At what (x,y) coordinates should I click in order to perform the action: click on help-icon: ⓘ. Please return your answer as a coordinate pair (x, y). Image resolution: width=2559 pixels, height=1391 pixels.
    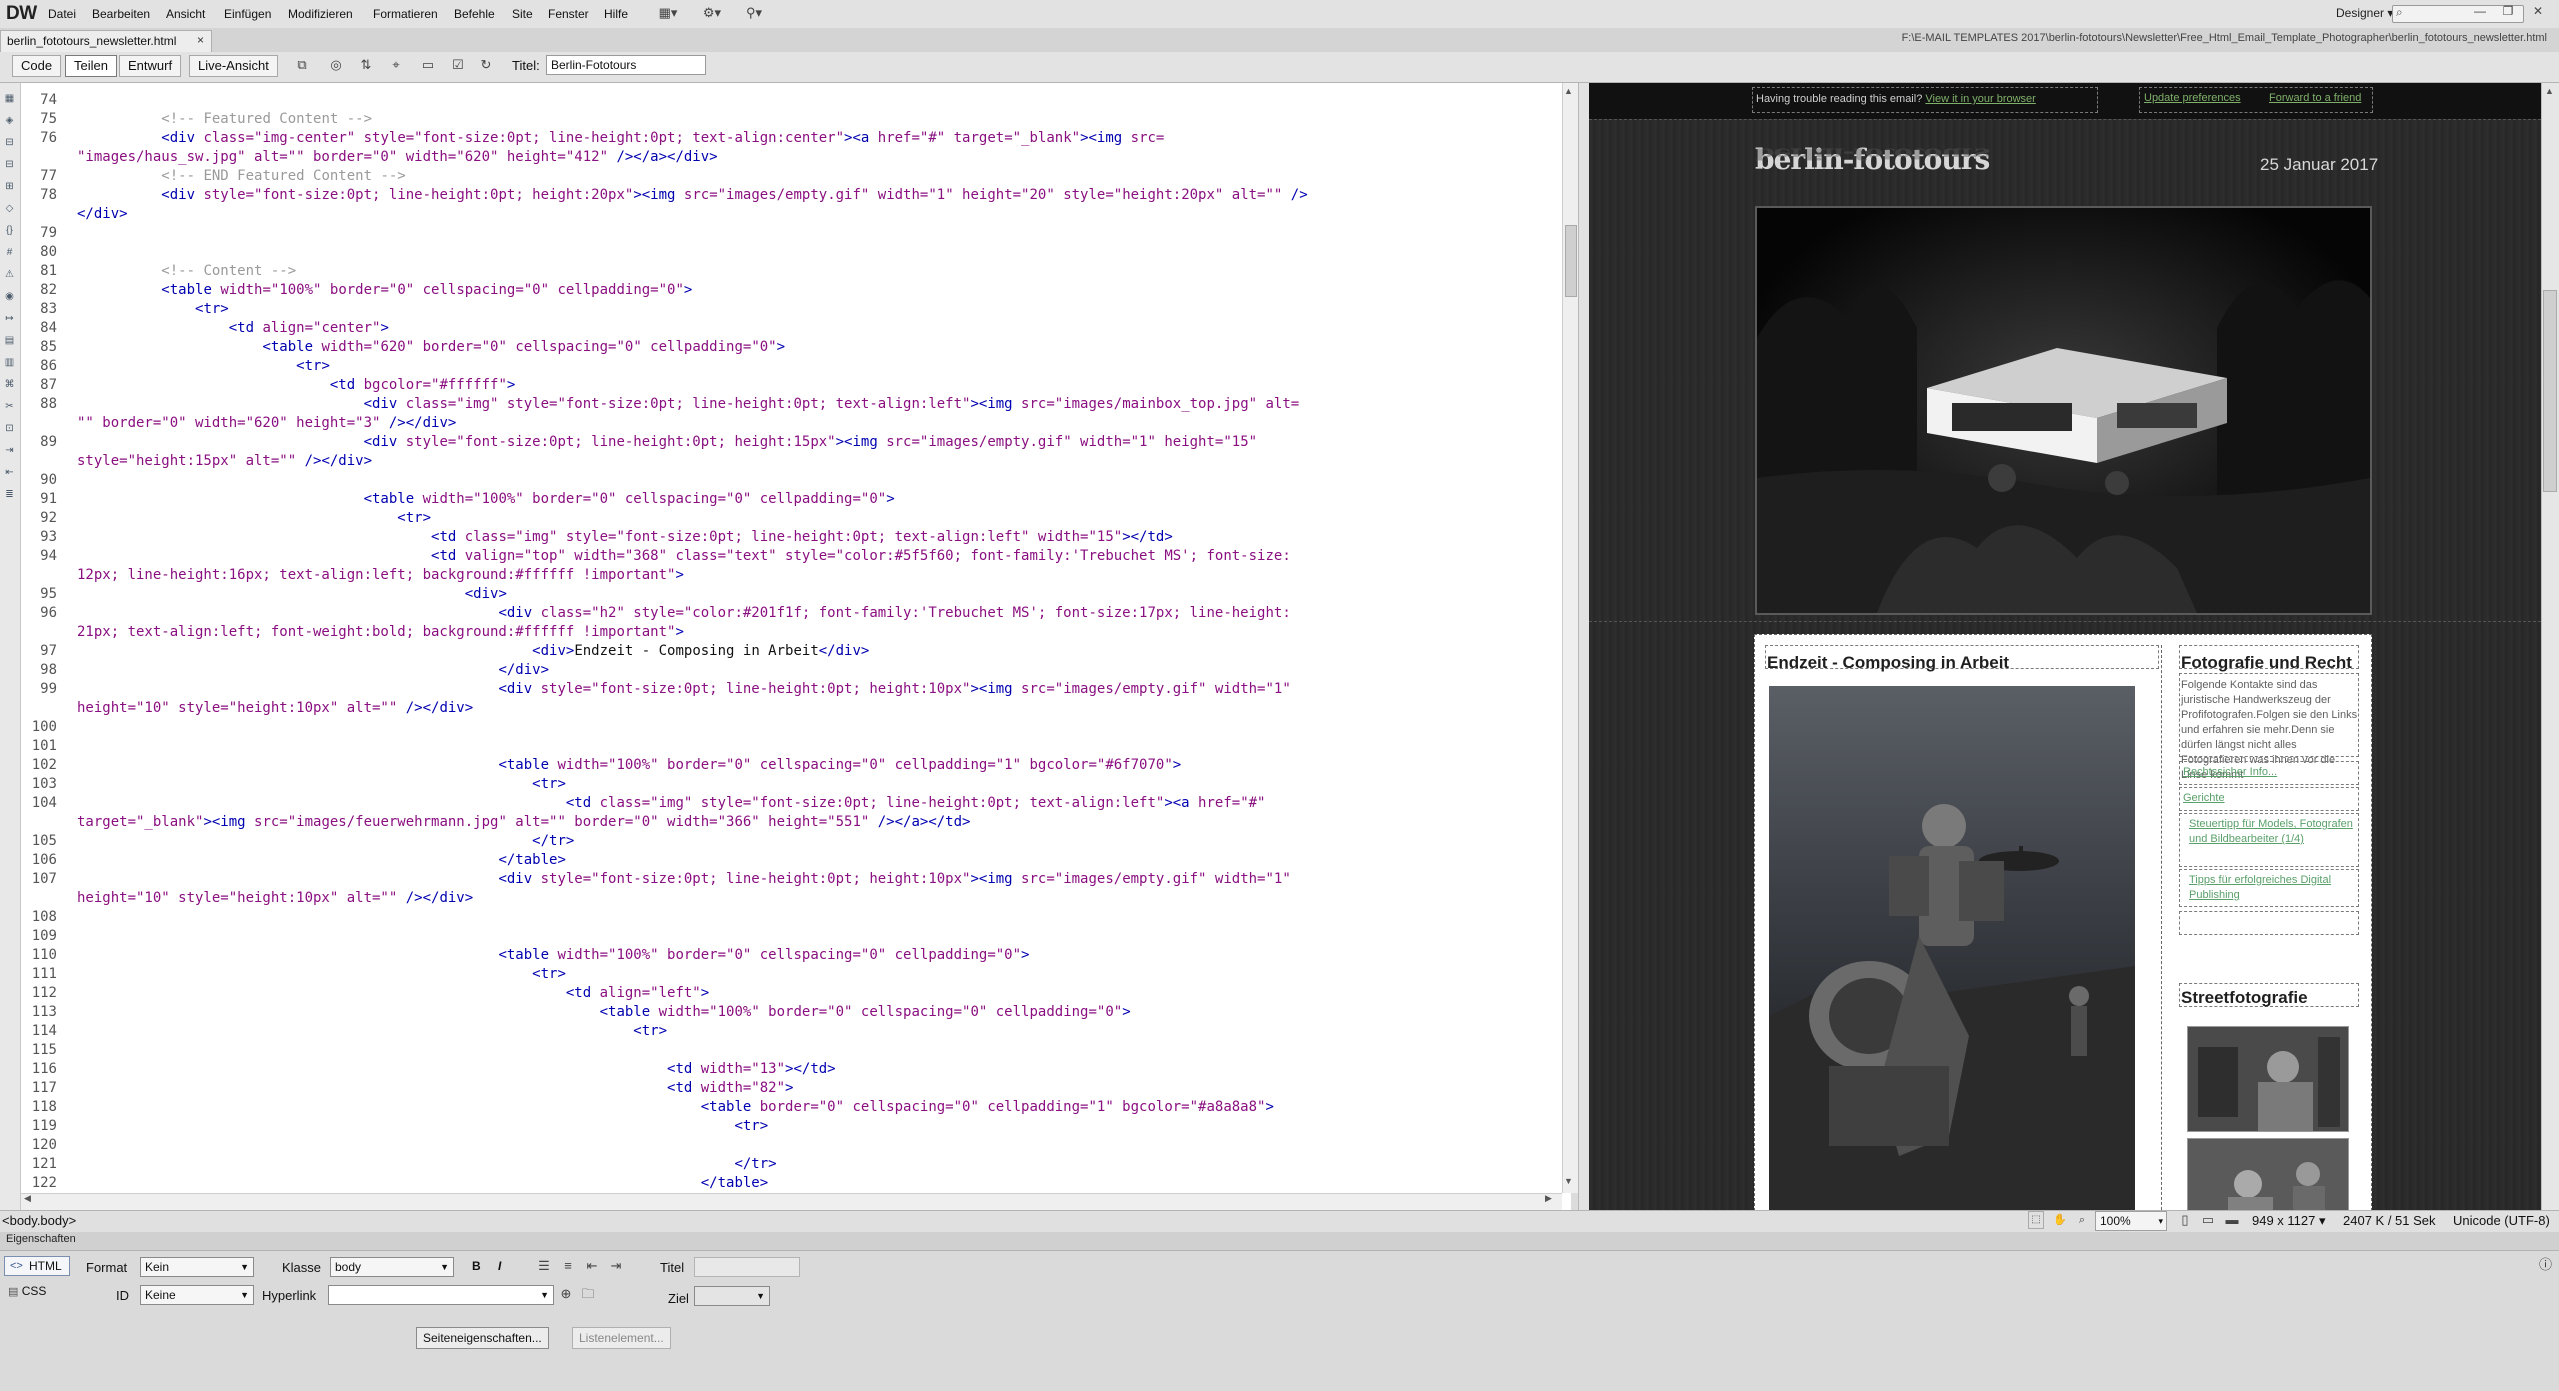
    Looking at the image, I should click on (2545, 1263).